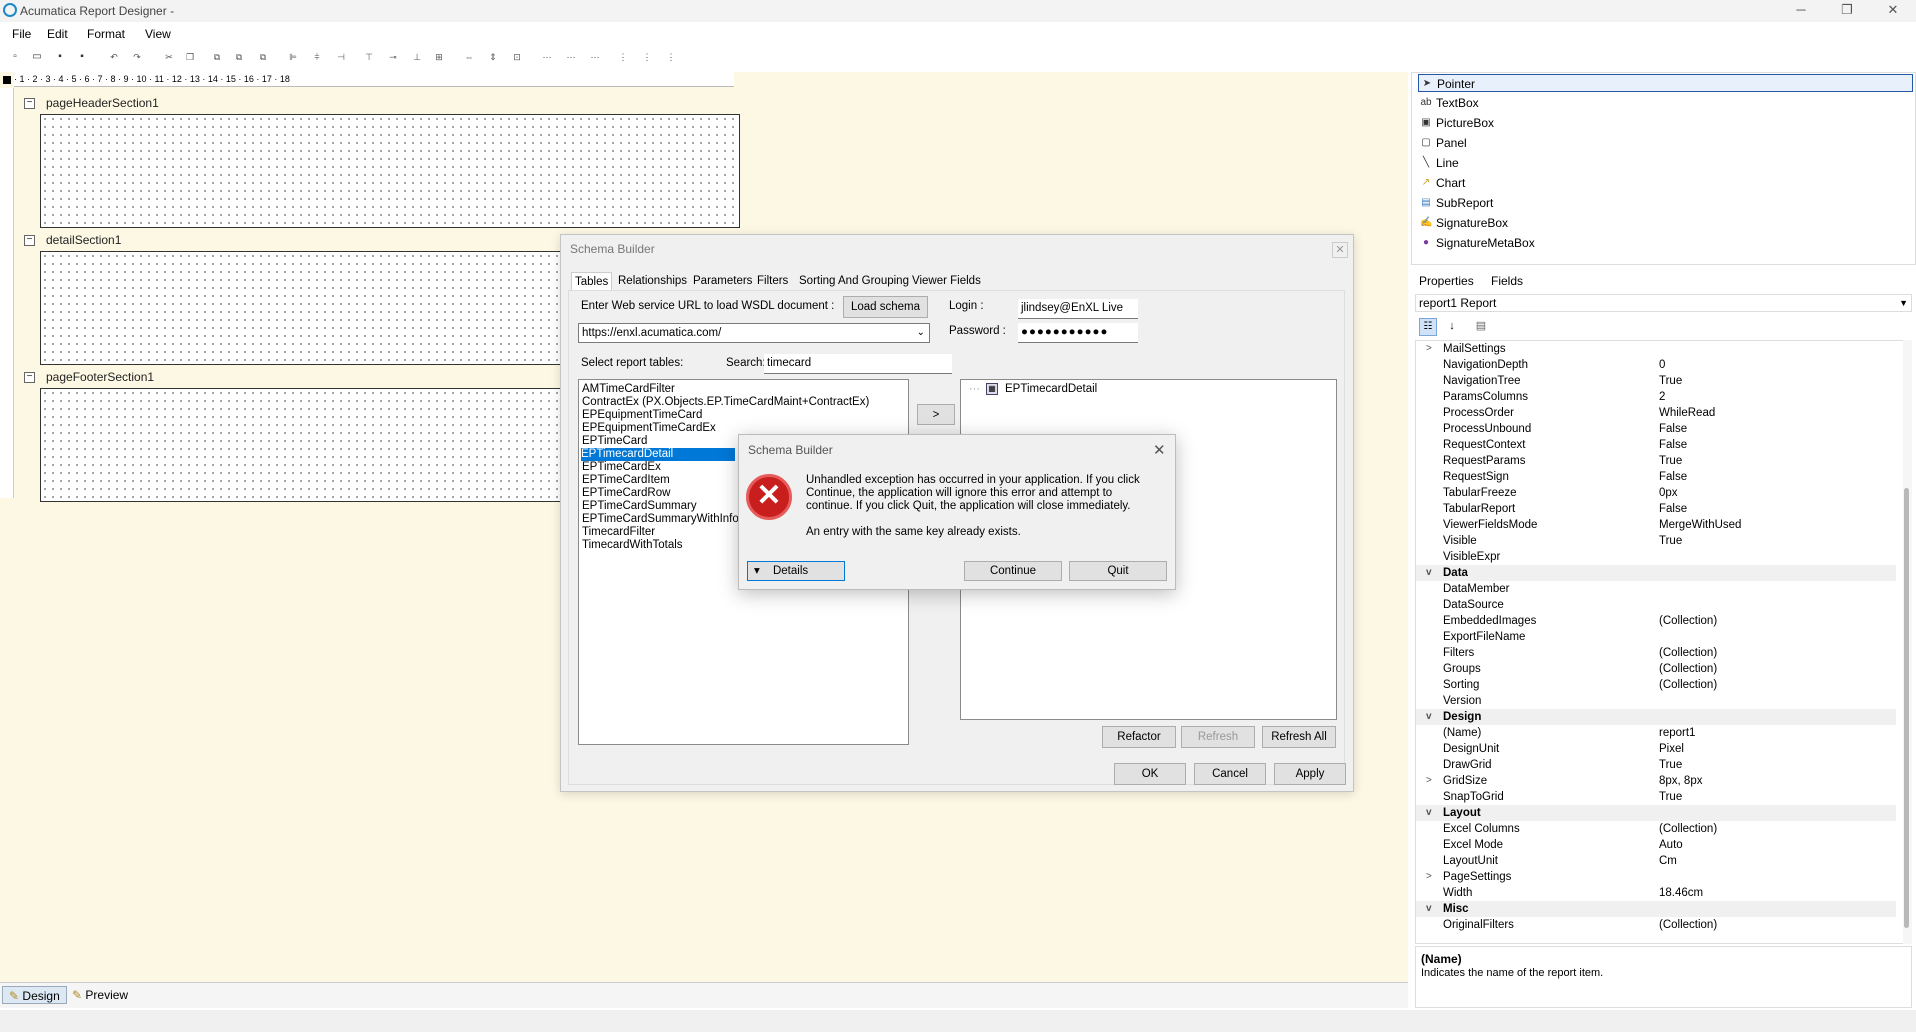 This screenshot has width=1916, height=1032. I want to click on hspace-equal-icon: ⋯, so click(547, 57).